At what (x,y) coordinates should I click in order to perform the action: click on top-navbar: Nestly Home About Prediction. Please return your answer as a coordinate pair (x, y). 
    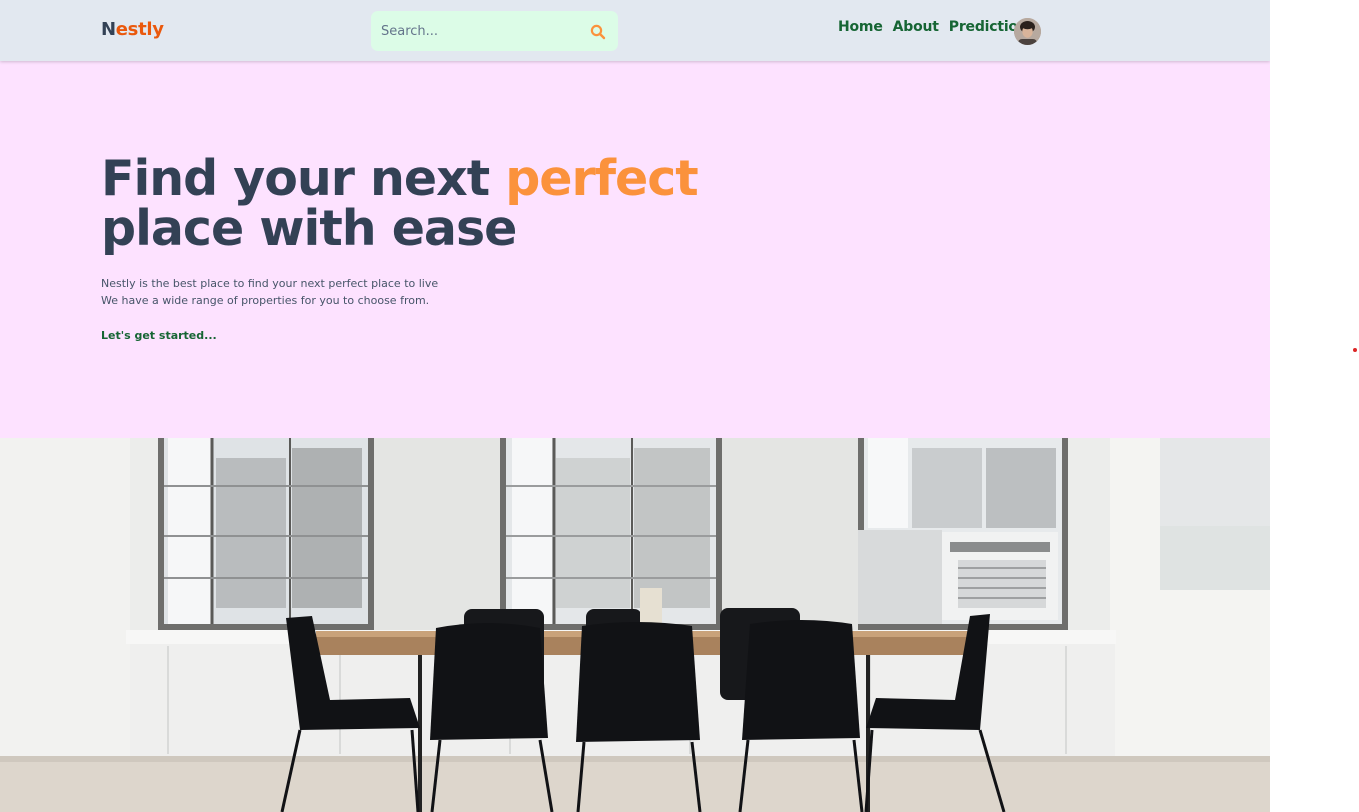
    Looking at the image, I should click on (635, 30).